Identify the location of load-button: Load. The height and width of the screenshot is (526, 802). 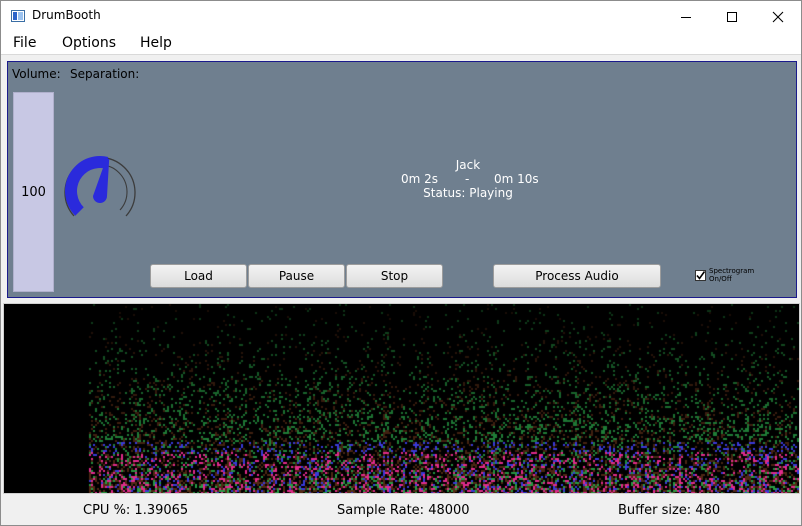
(198, 276).